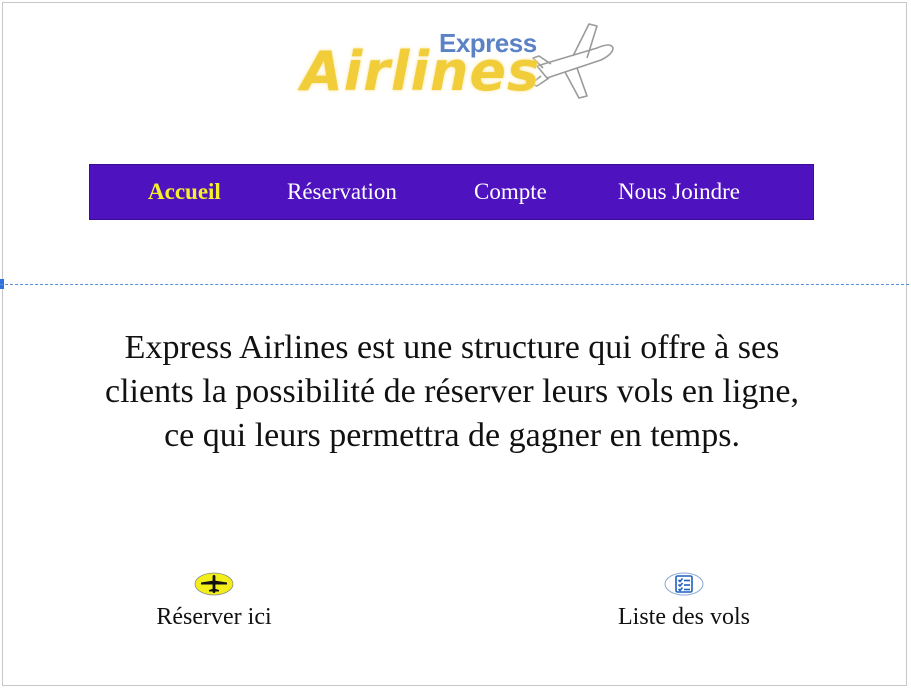 This screenshot has width=911, height=690. Describe the element at coordinates (510, 192) in the screenshot. I see `nav-item-compte: Compte` at that location.